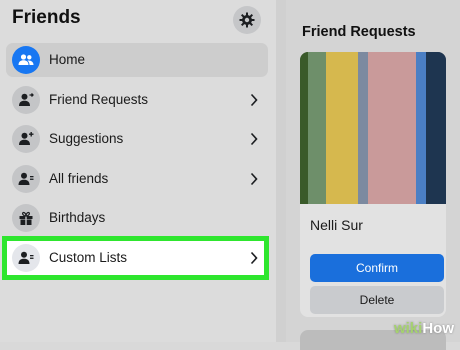 The image size is (460, 350). What do you see at coordinates (46, 17) in the screenshot?
I see `sidebar-title: Friends` at bounding box center [46, 17].